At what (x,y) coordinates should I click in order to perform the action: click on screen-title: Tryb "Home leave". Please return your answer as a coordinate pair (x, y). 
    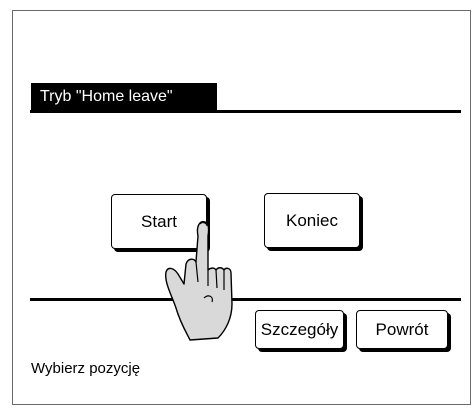
    Looking at the image, I should click on (124, 97).